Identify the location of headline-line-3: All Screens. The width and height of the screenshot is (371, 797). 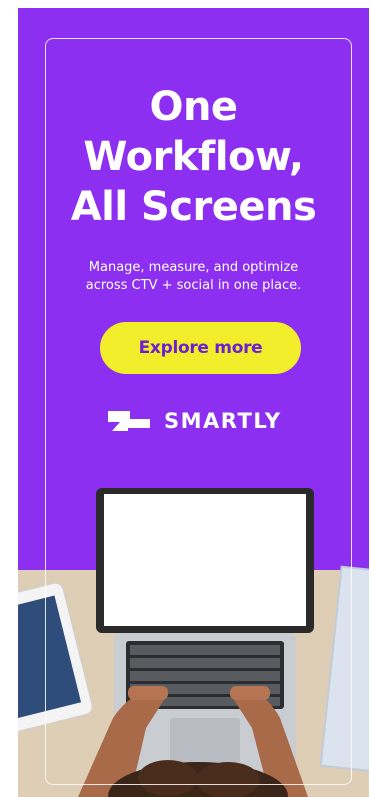
(193, 207).